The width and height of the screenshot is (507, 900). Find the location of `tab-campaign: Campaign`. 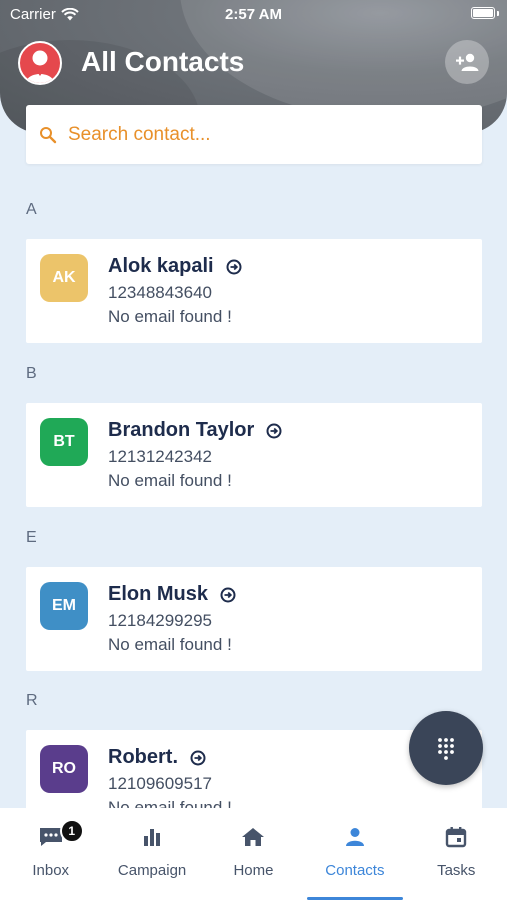

tab-campaign: Campaign is located at coordinates (151, 854).